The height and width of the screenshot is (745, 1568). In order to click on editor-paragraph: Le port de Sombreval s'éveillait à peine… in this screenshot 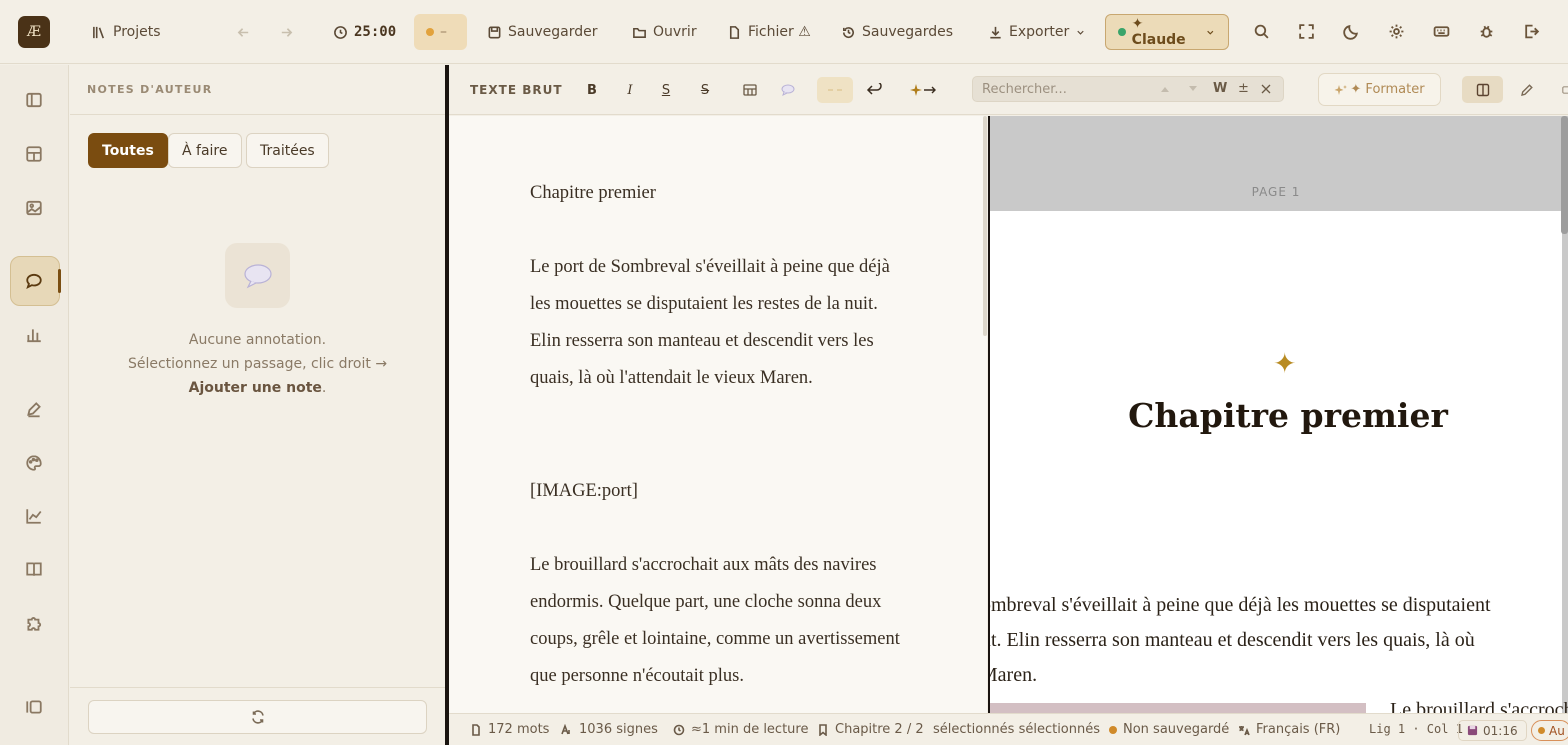, I will do `click(720, 323)`.